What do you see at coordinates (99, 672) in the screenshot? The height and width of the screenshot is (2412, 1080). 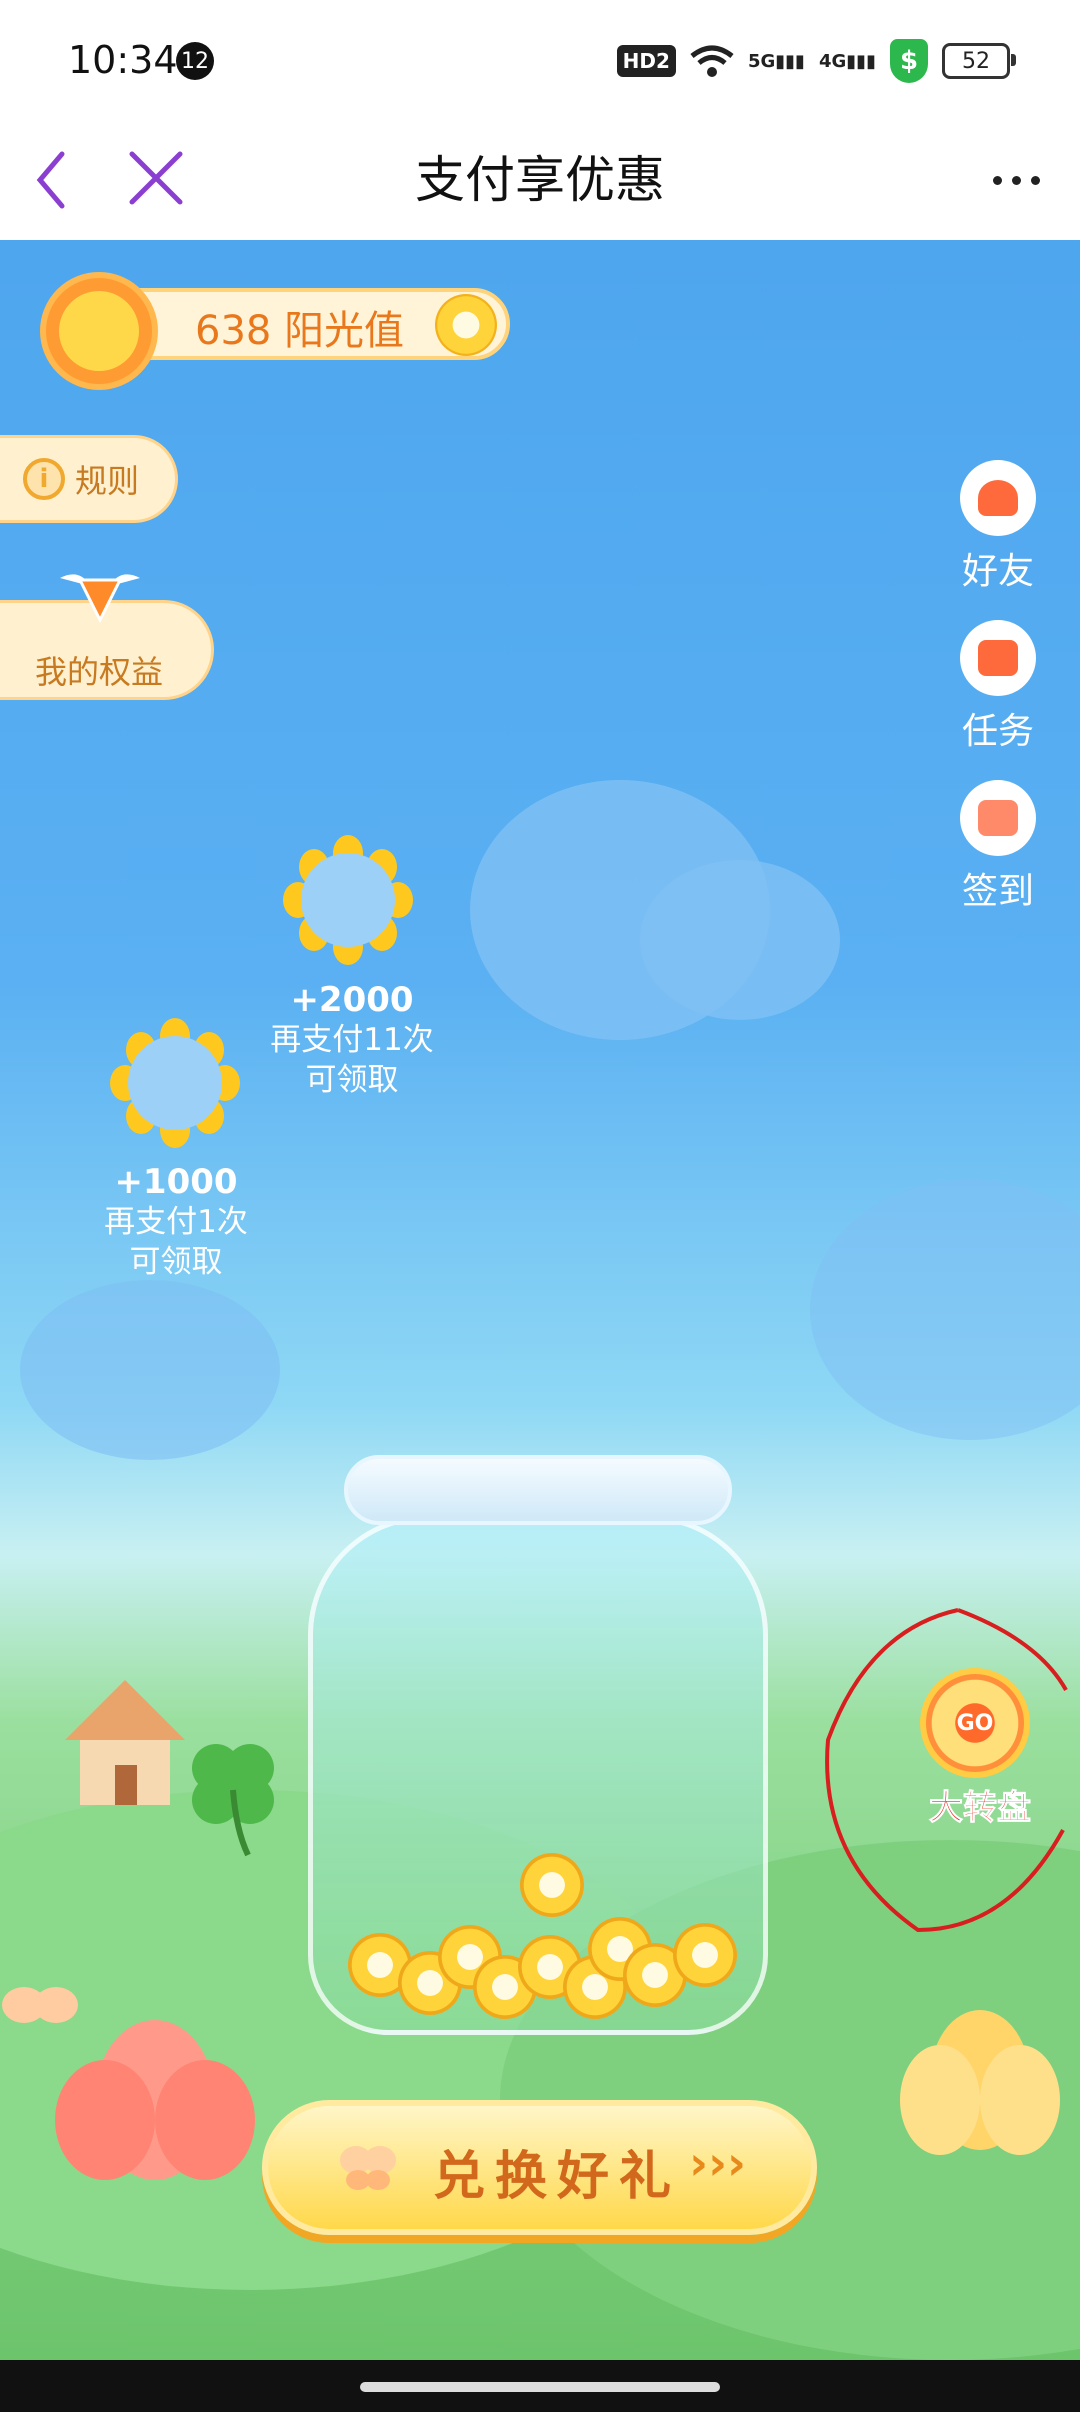 I see `my-benefits-label: 我的权益` at bounding box center [99, 672].